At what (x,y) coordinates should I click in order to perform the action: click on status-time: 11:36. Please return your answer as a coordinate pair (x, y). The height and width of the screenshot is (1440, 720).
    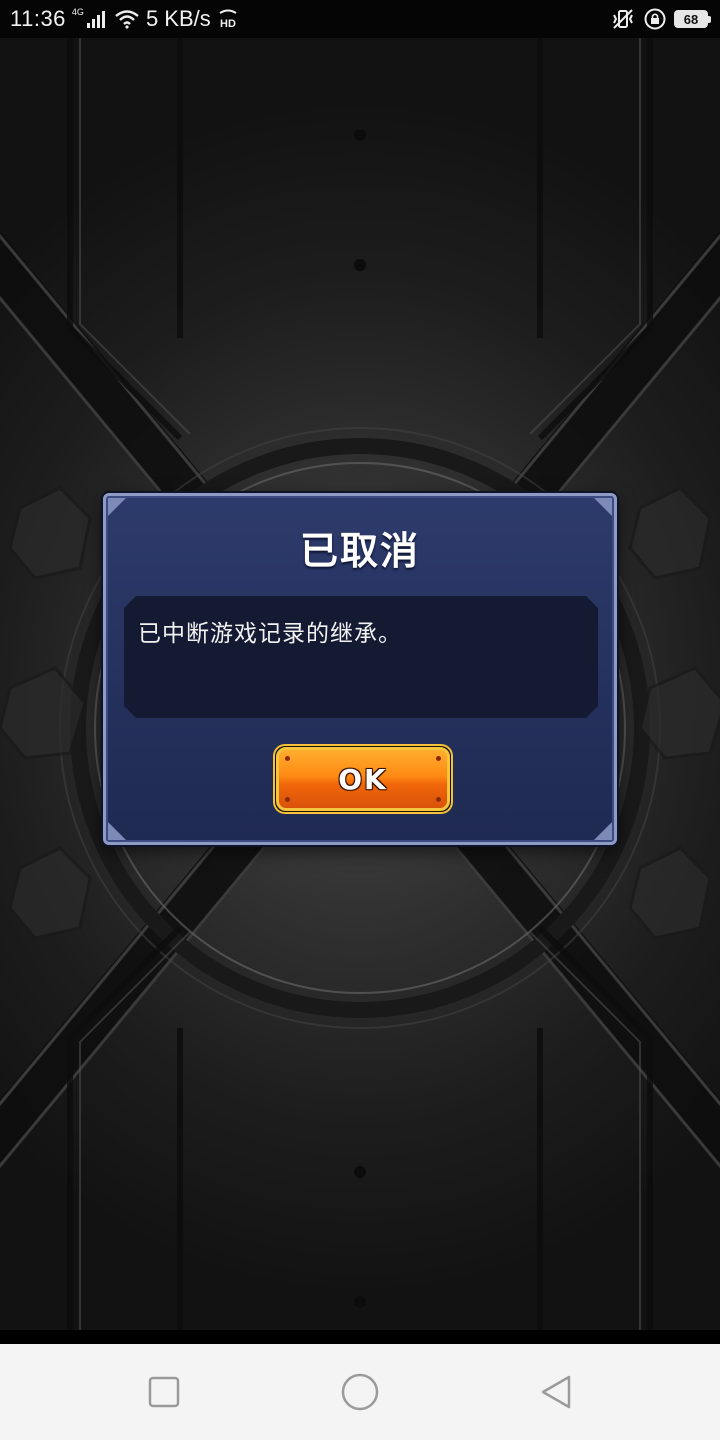
    Looking at the image, I should click on (38, 18).